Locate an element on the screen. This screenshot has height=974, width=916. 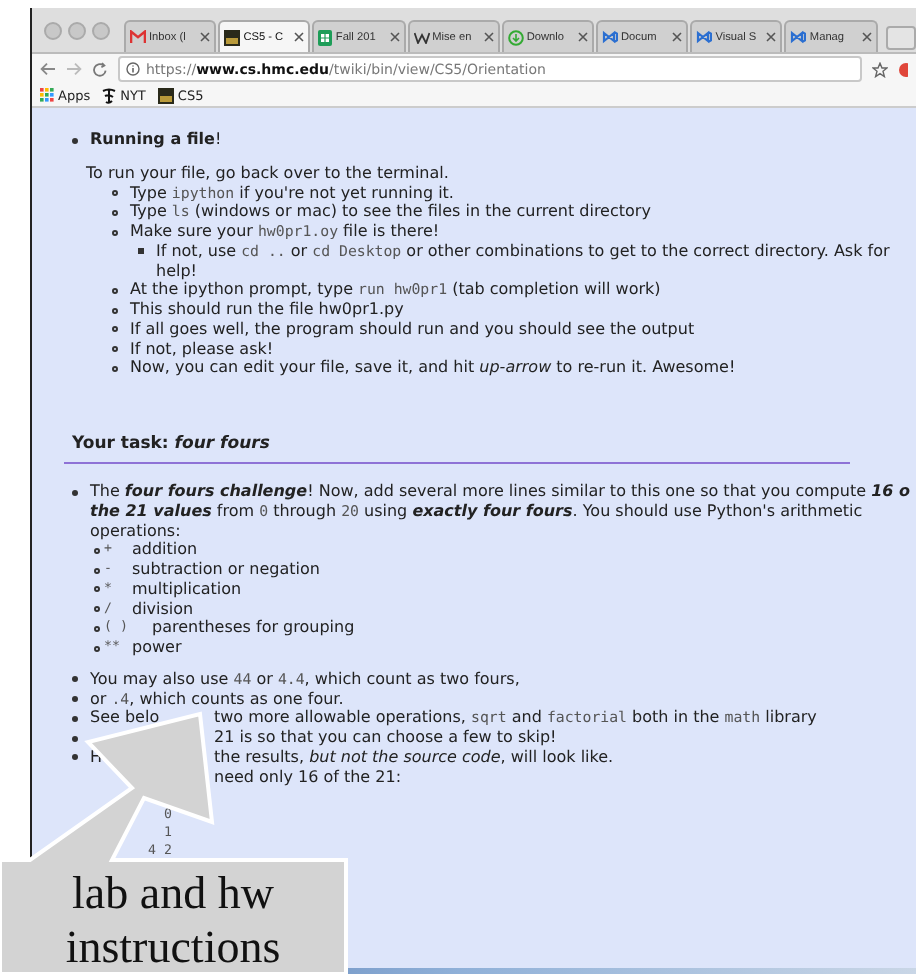
callout-text: lab and hw is located at coordinates (173, 893).